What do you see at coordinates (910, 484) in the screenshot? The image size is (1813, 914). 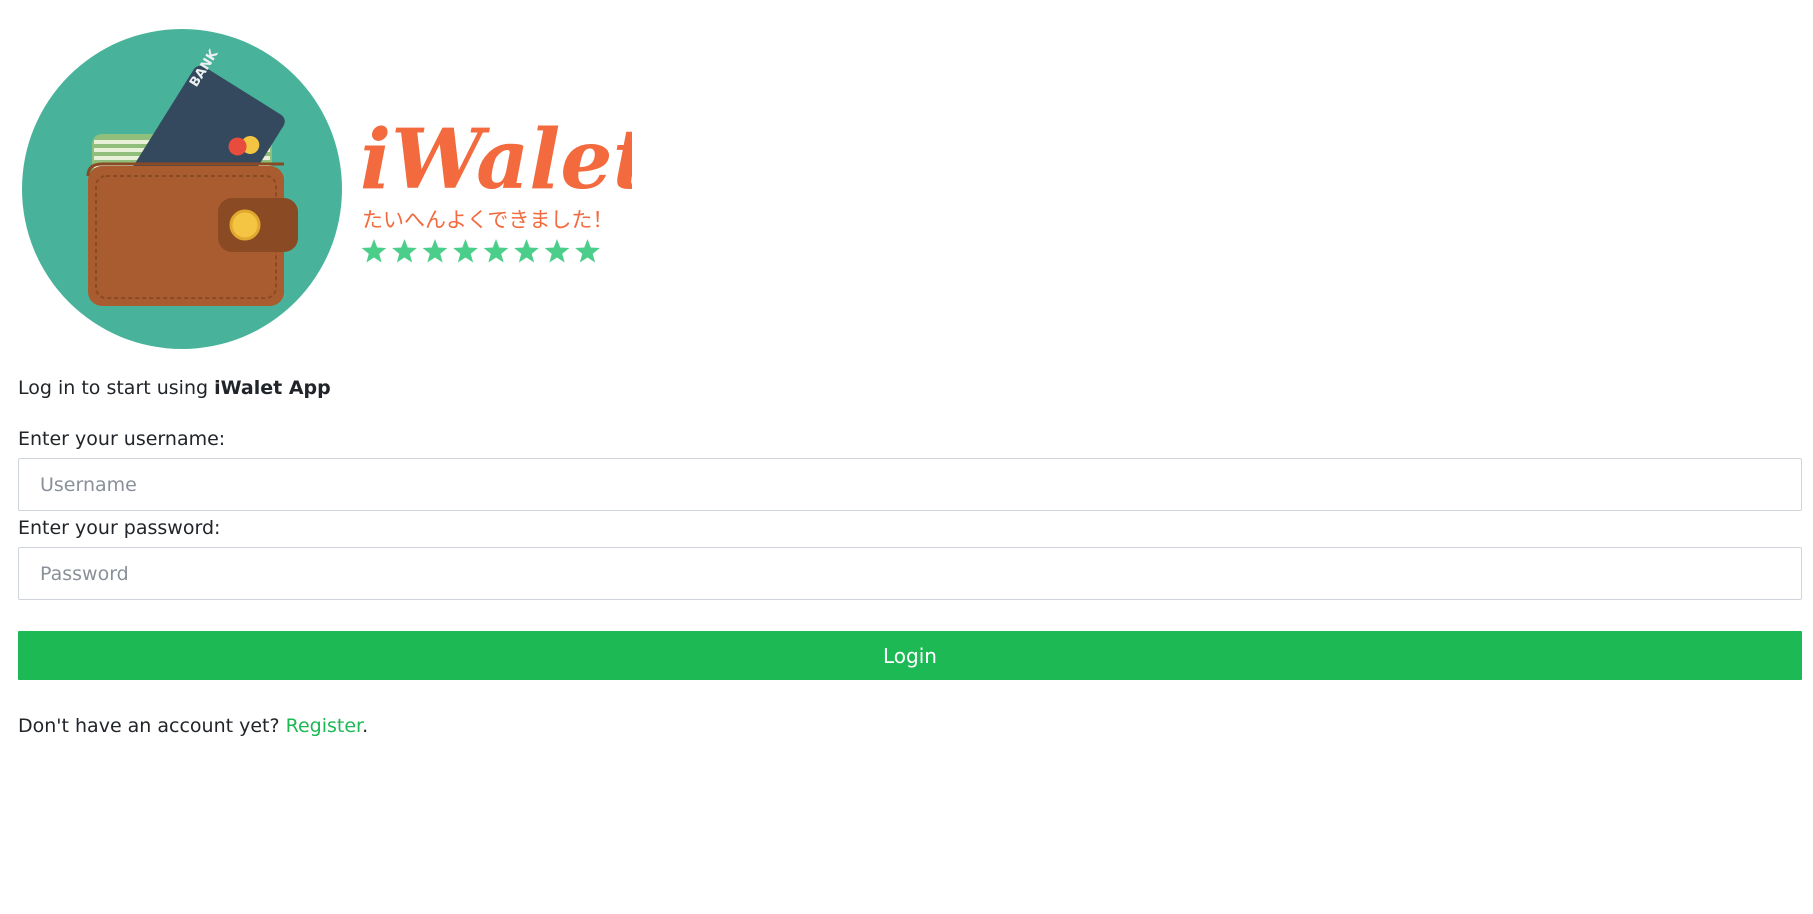 I see `username-input` at bounding box center [910, 484].